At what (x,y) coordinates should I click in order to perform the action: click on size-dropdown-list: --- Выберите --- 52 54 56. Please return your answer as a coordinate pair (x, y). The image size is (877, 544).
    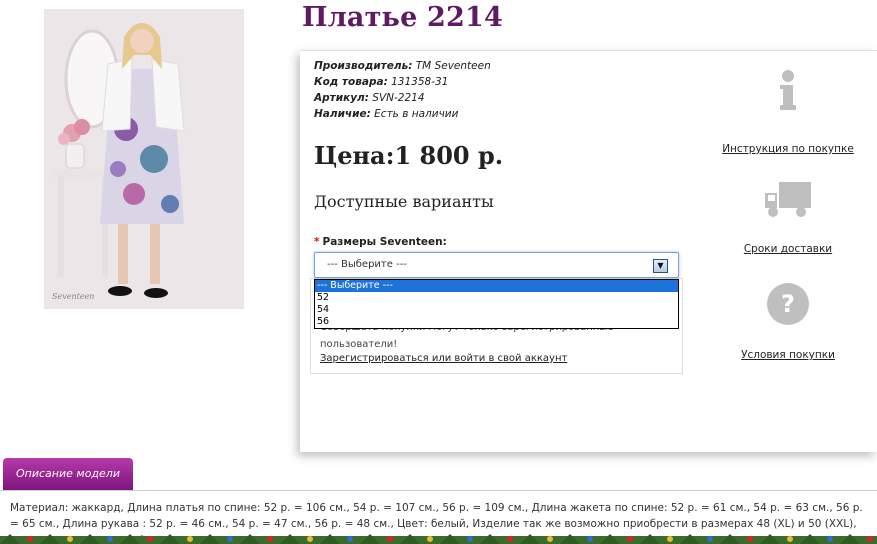
    Looking at the image, I should click on (496, 304).